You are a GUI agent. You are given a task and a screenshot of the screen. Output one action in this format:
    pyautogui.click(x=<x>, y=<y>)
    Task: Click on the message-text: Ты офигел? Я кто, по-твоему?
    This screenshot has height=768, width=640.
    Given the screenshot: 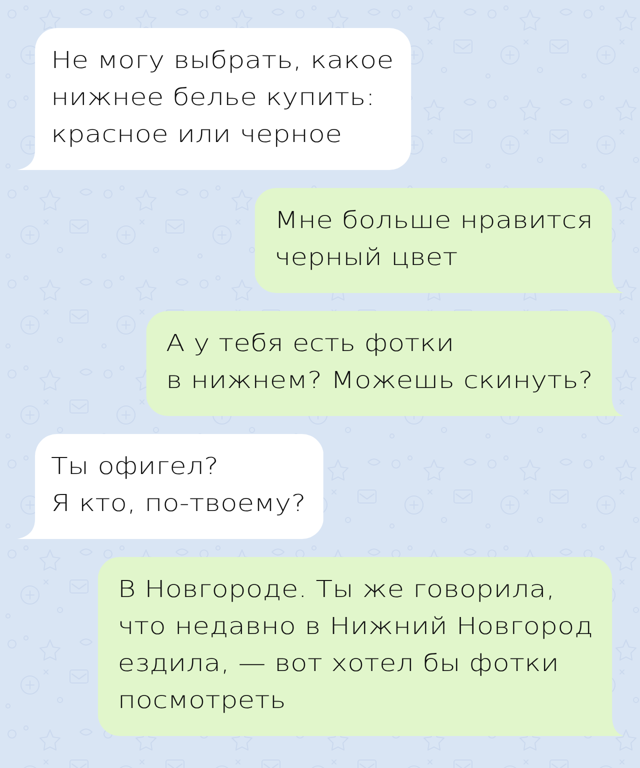 What is the action you would take?
    pyautogui.click(x=178, y=485)
    